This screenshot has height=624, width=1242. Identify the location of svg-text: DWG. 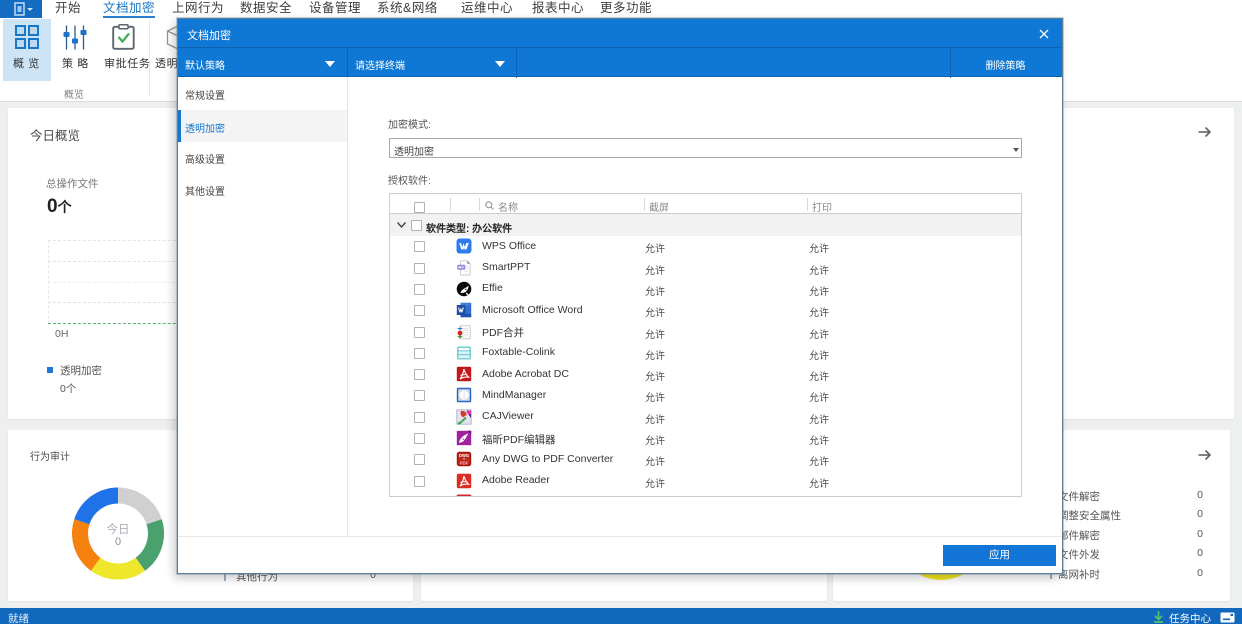
(464, 455).